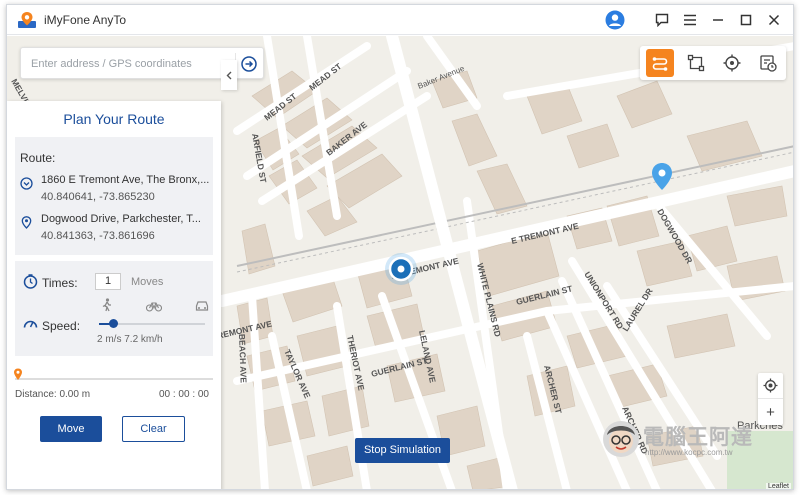 This screenshot has height=495, width=800. What do you see at coordinates (689, 452) in the screenshot?
I see `watermark-url: http://www.kocpc.com.tw` at bounding box center [689, 452].